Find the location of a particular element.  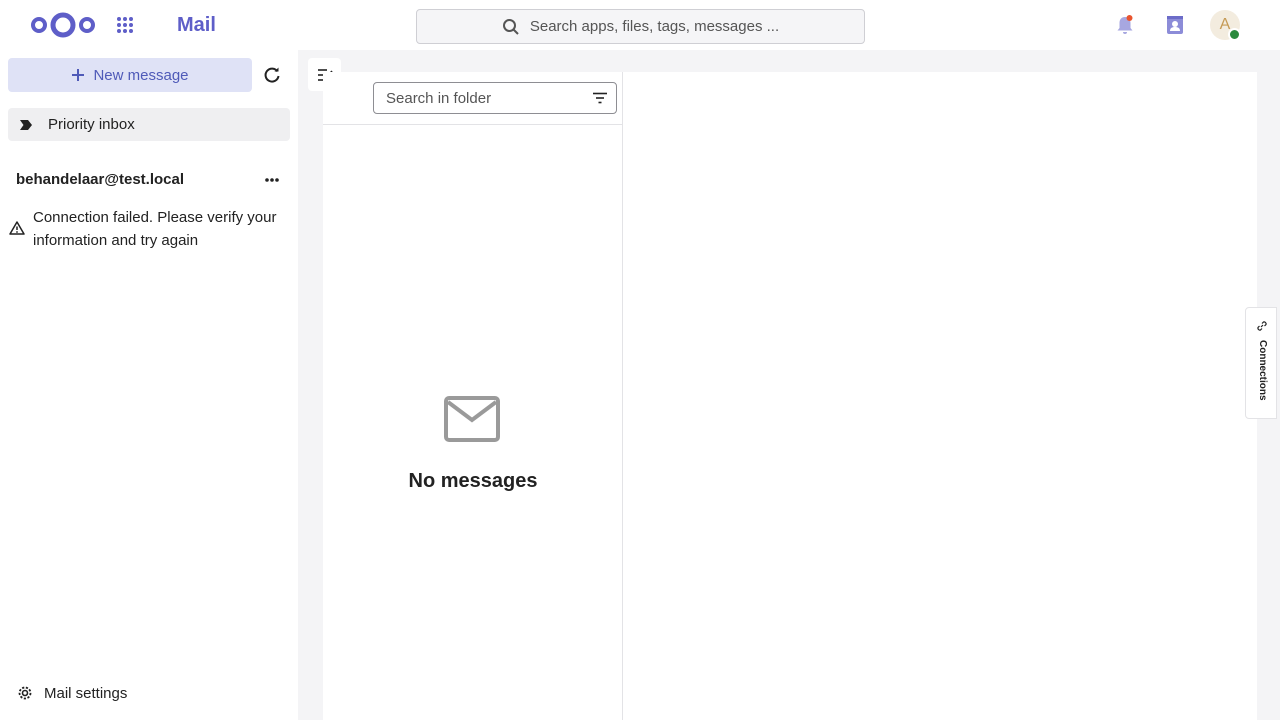

apps-grid-icon is located at coordinates (125, 25).